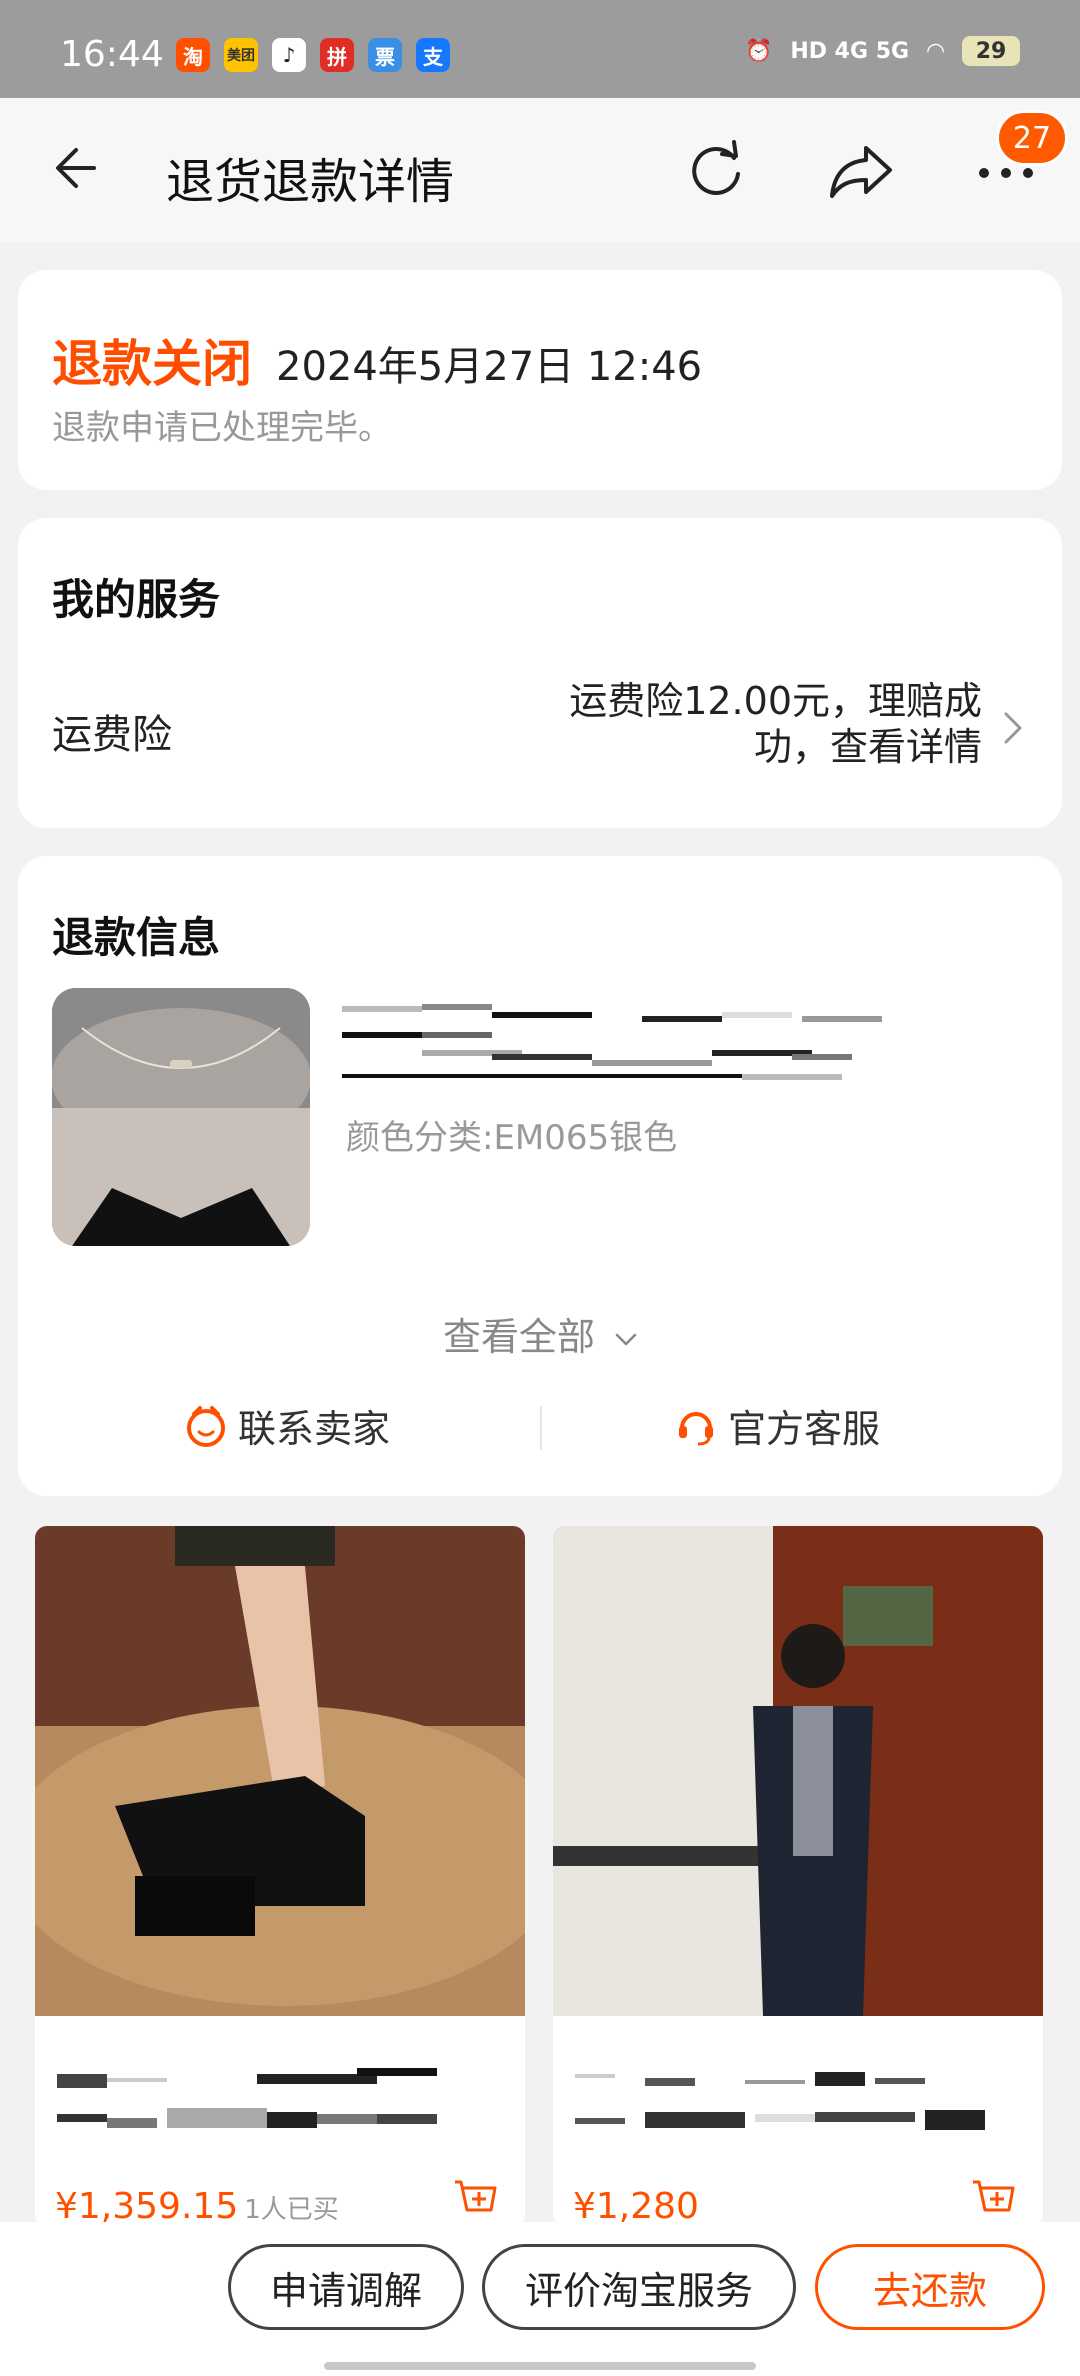  Describe the element at coordinates (291, 2210) in the screenshot. I see `sold-count: 1人已买` at that location.